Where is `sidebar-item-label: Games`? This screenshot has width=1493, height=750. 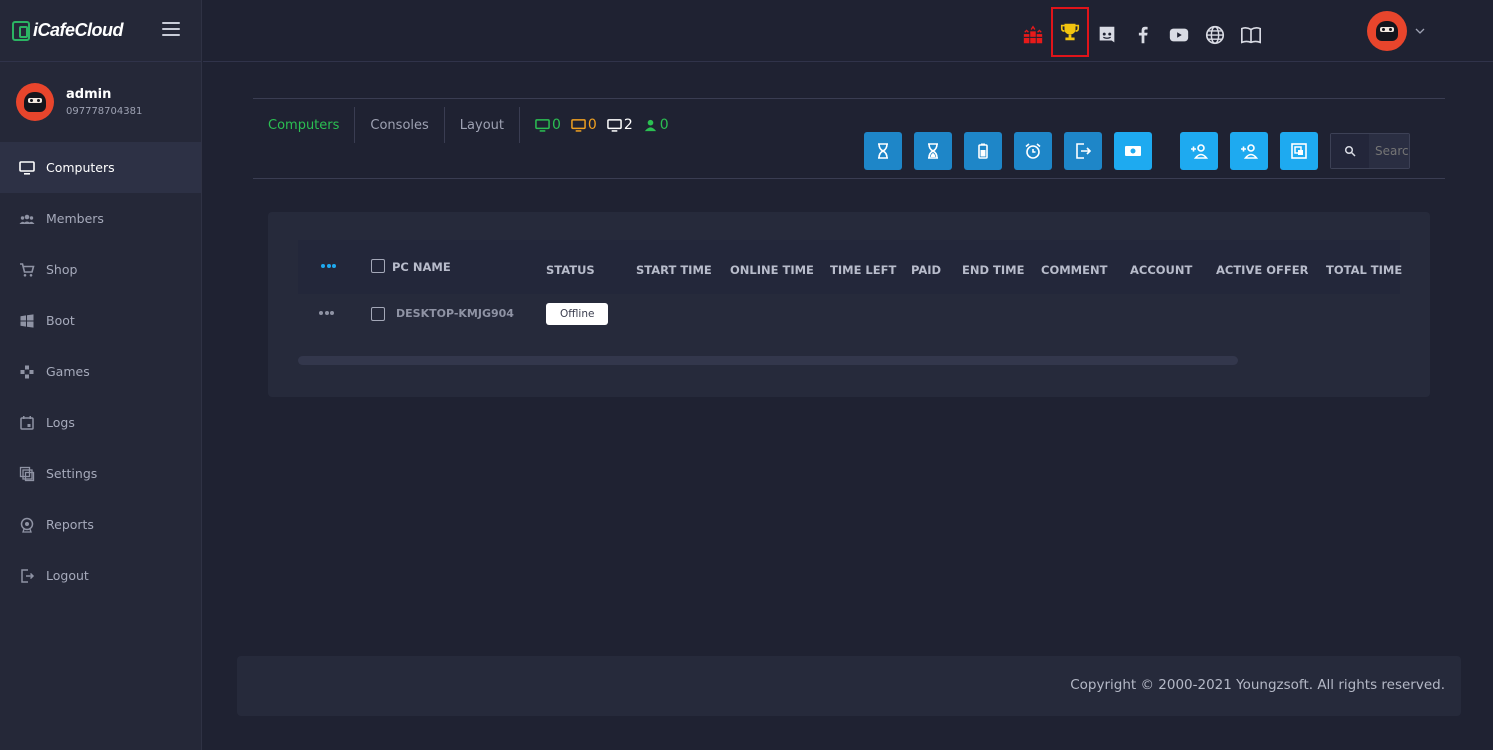
sidebar-item-label: Games is located at coordinates (68, 371).